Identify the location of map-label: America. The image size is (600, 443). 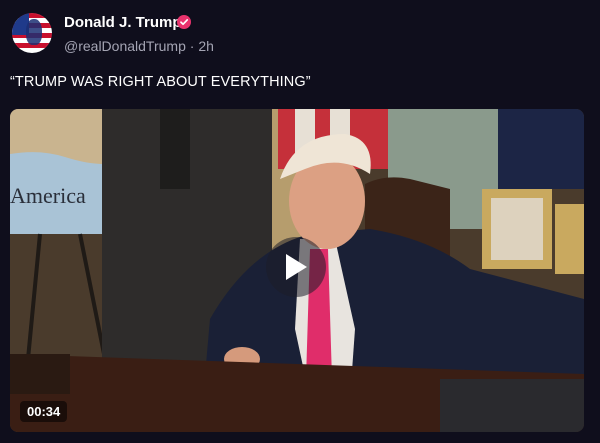
(48, 195).